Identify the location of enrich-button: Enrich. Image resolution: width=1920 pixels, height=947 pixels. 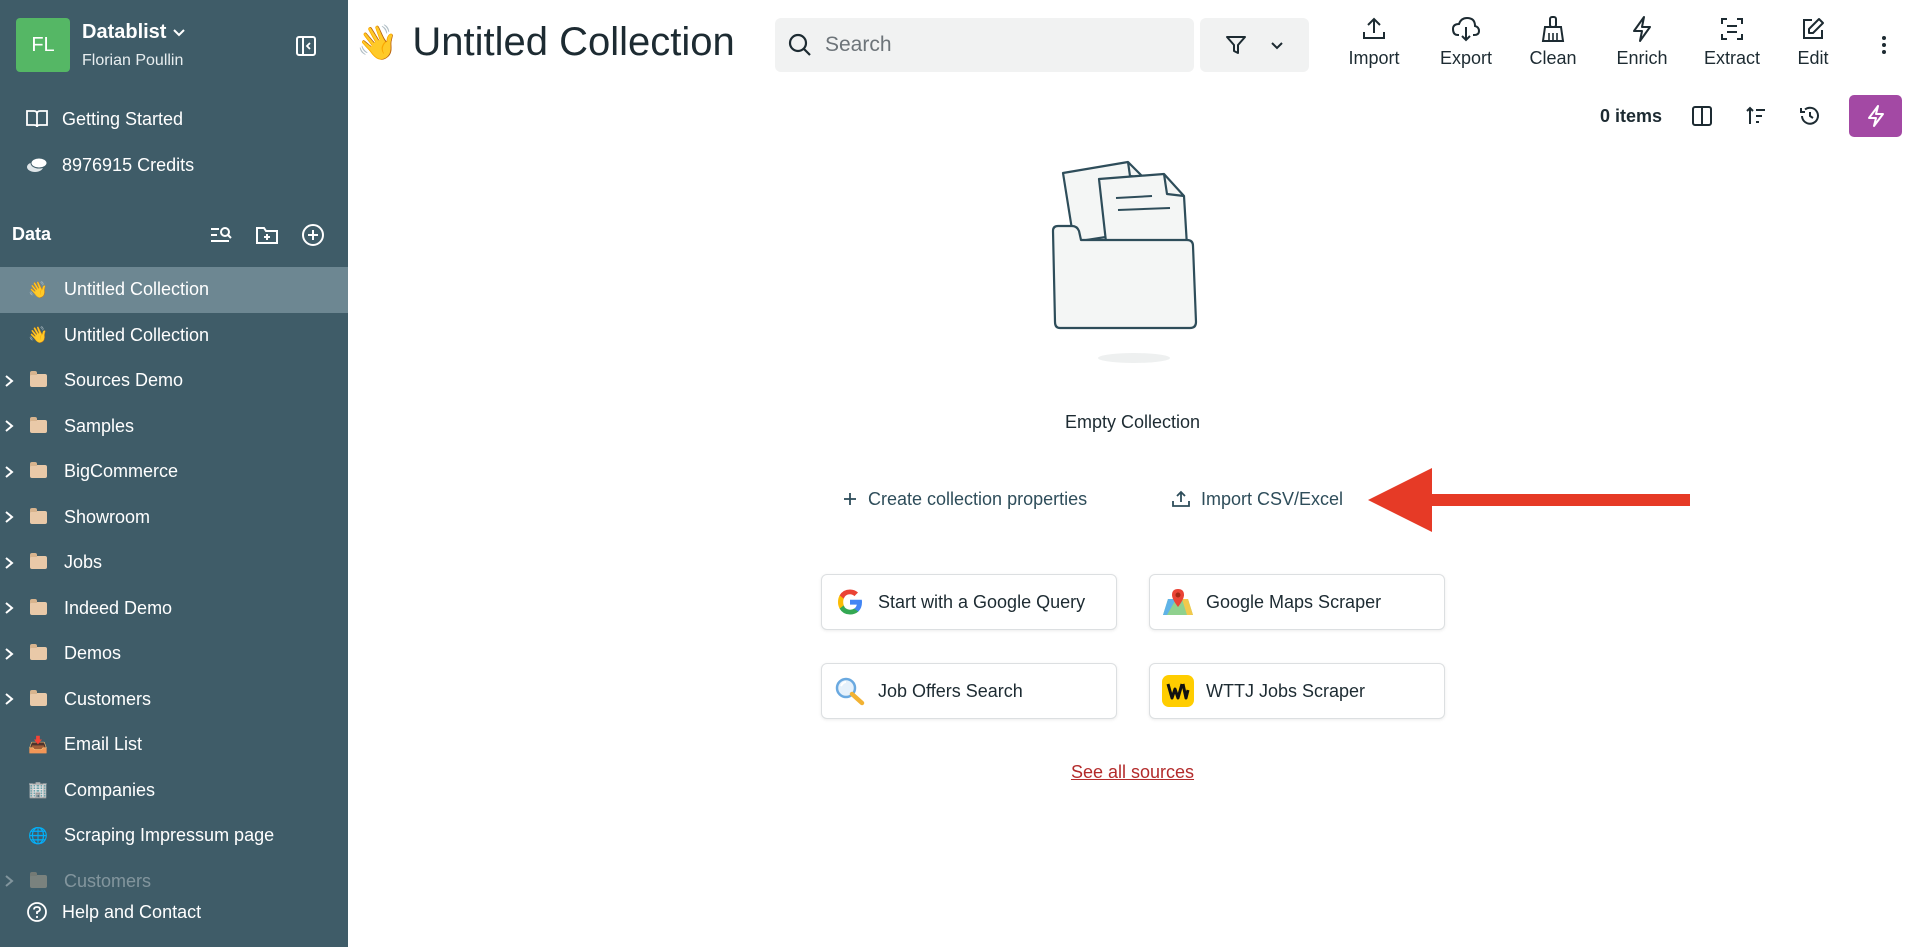
(1642, 41).